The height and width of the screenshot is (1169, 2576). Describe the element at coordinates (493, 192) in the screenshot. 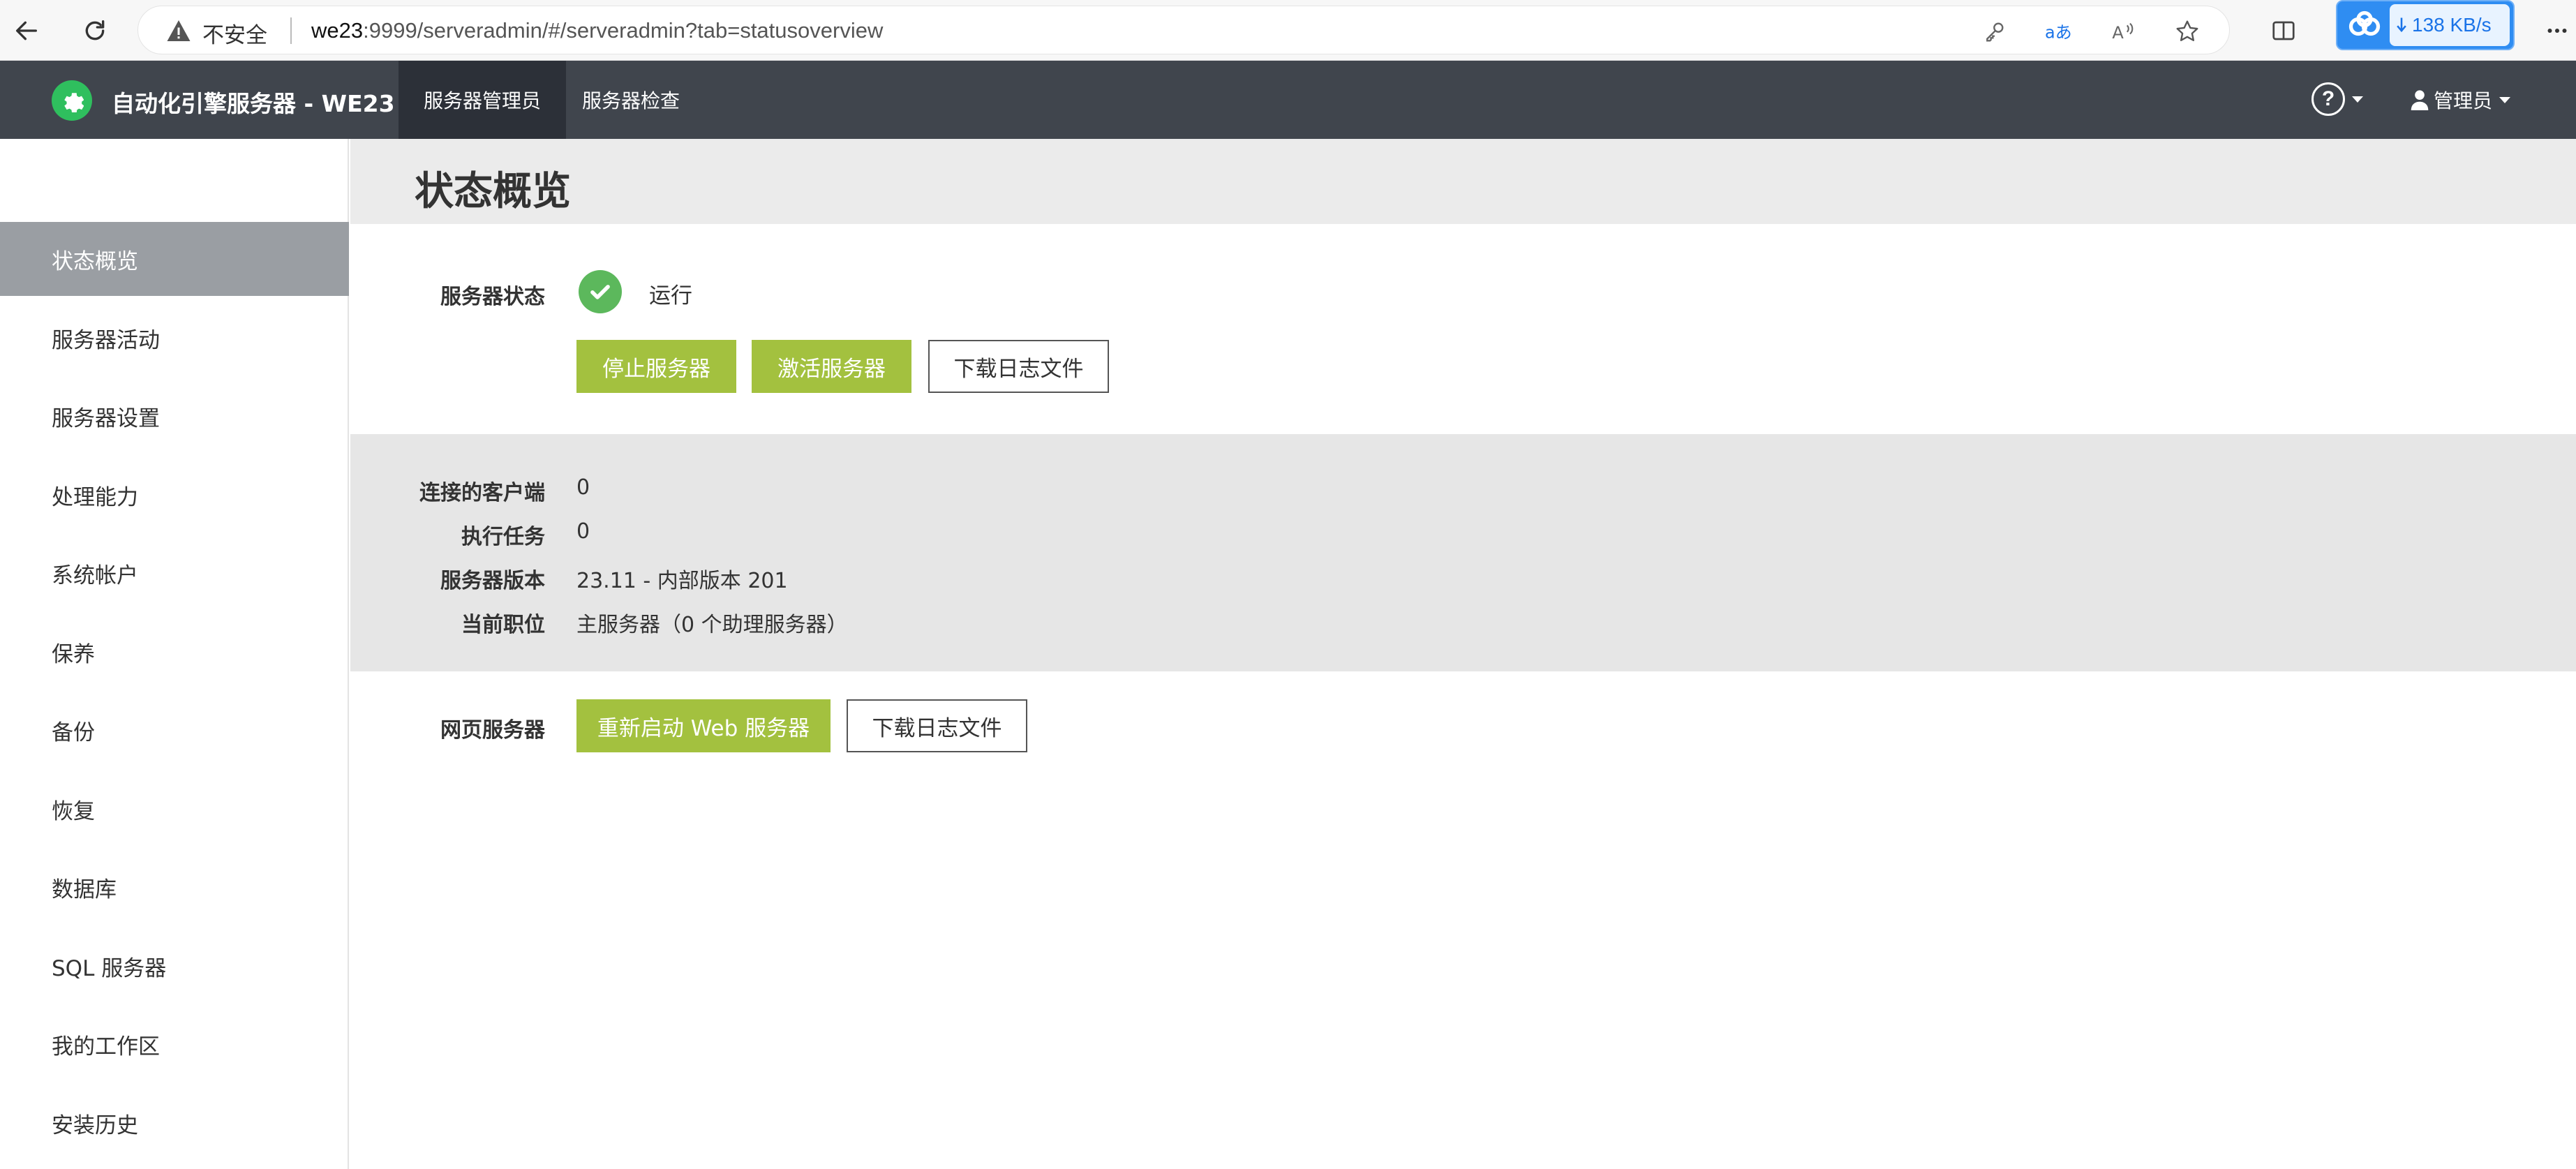

I see `page-title: 状态概览` at that location.